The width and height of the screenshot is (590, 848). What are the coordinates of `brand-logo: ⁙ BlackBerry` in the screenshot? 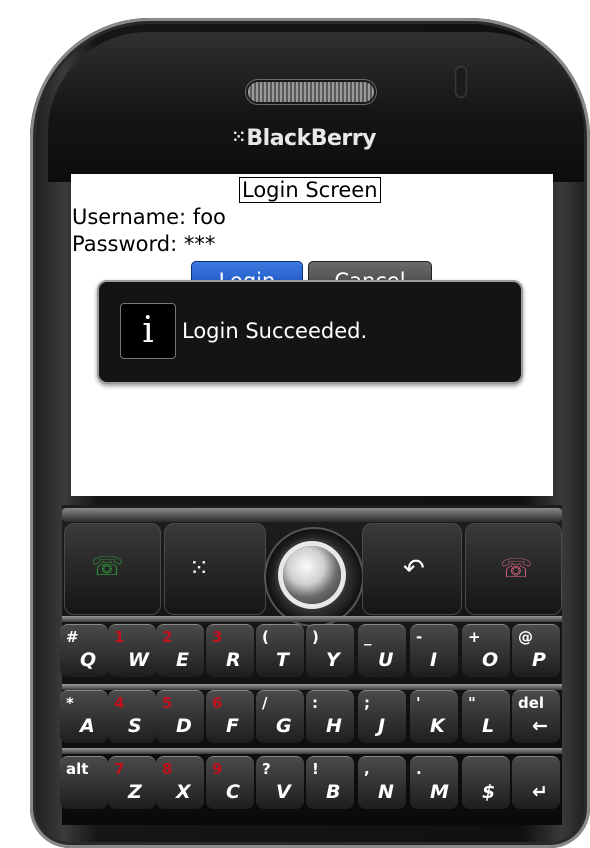 It's located at (304, 138).